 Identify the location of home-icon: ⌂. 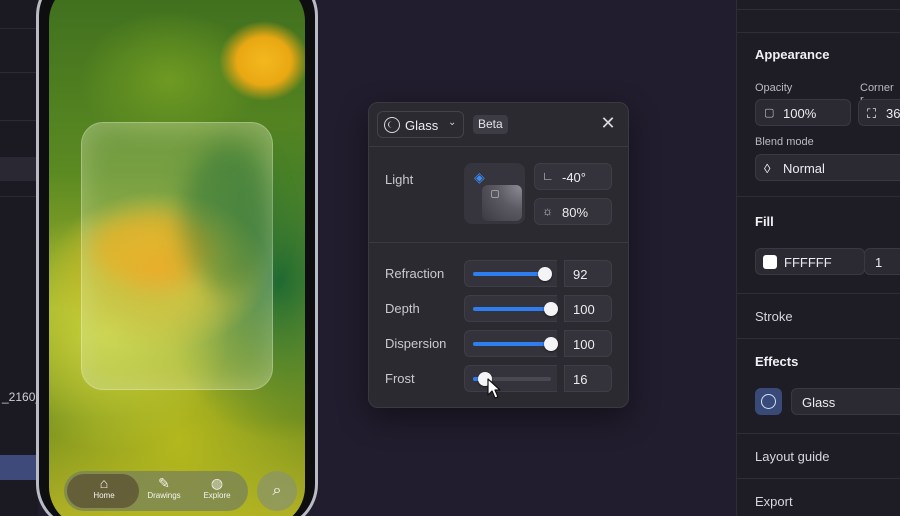
(104, 483).